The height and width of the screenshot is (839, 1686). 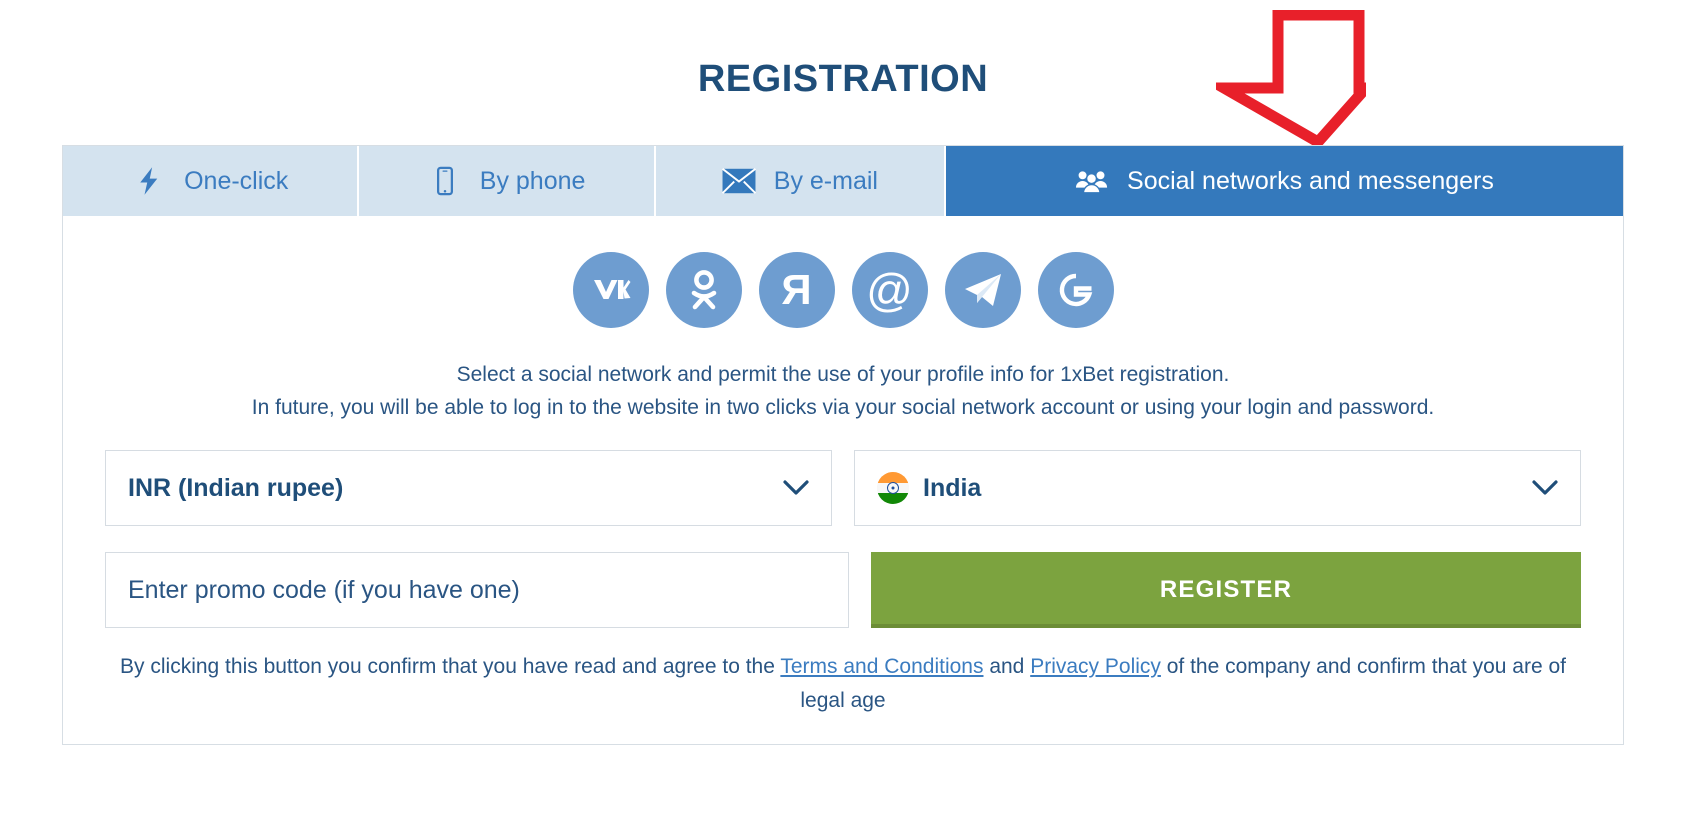 I want to click on register-button: REGISTER, so click(x=1226, y=590).